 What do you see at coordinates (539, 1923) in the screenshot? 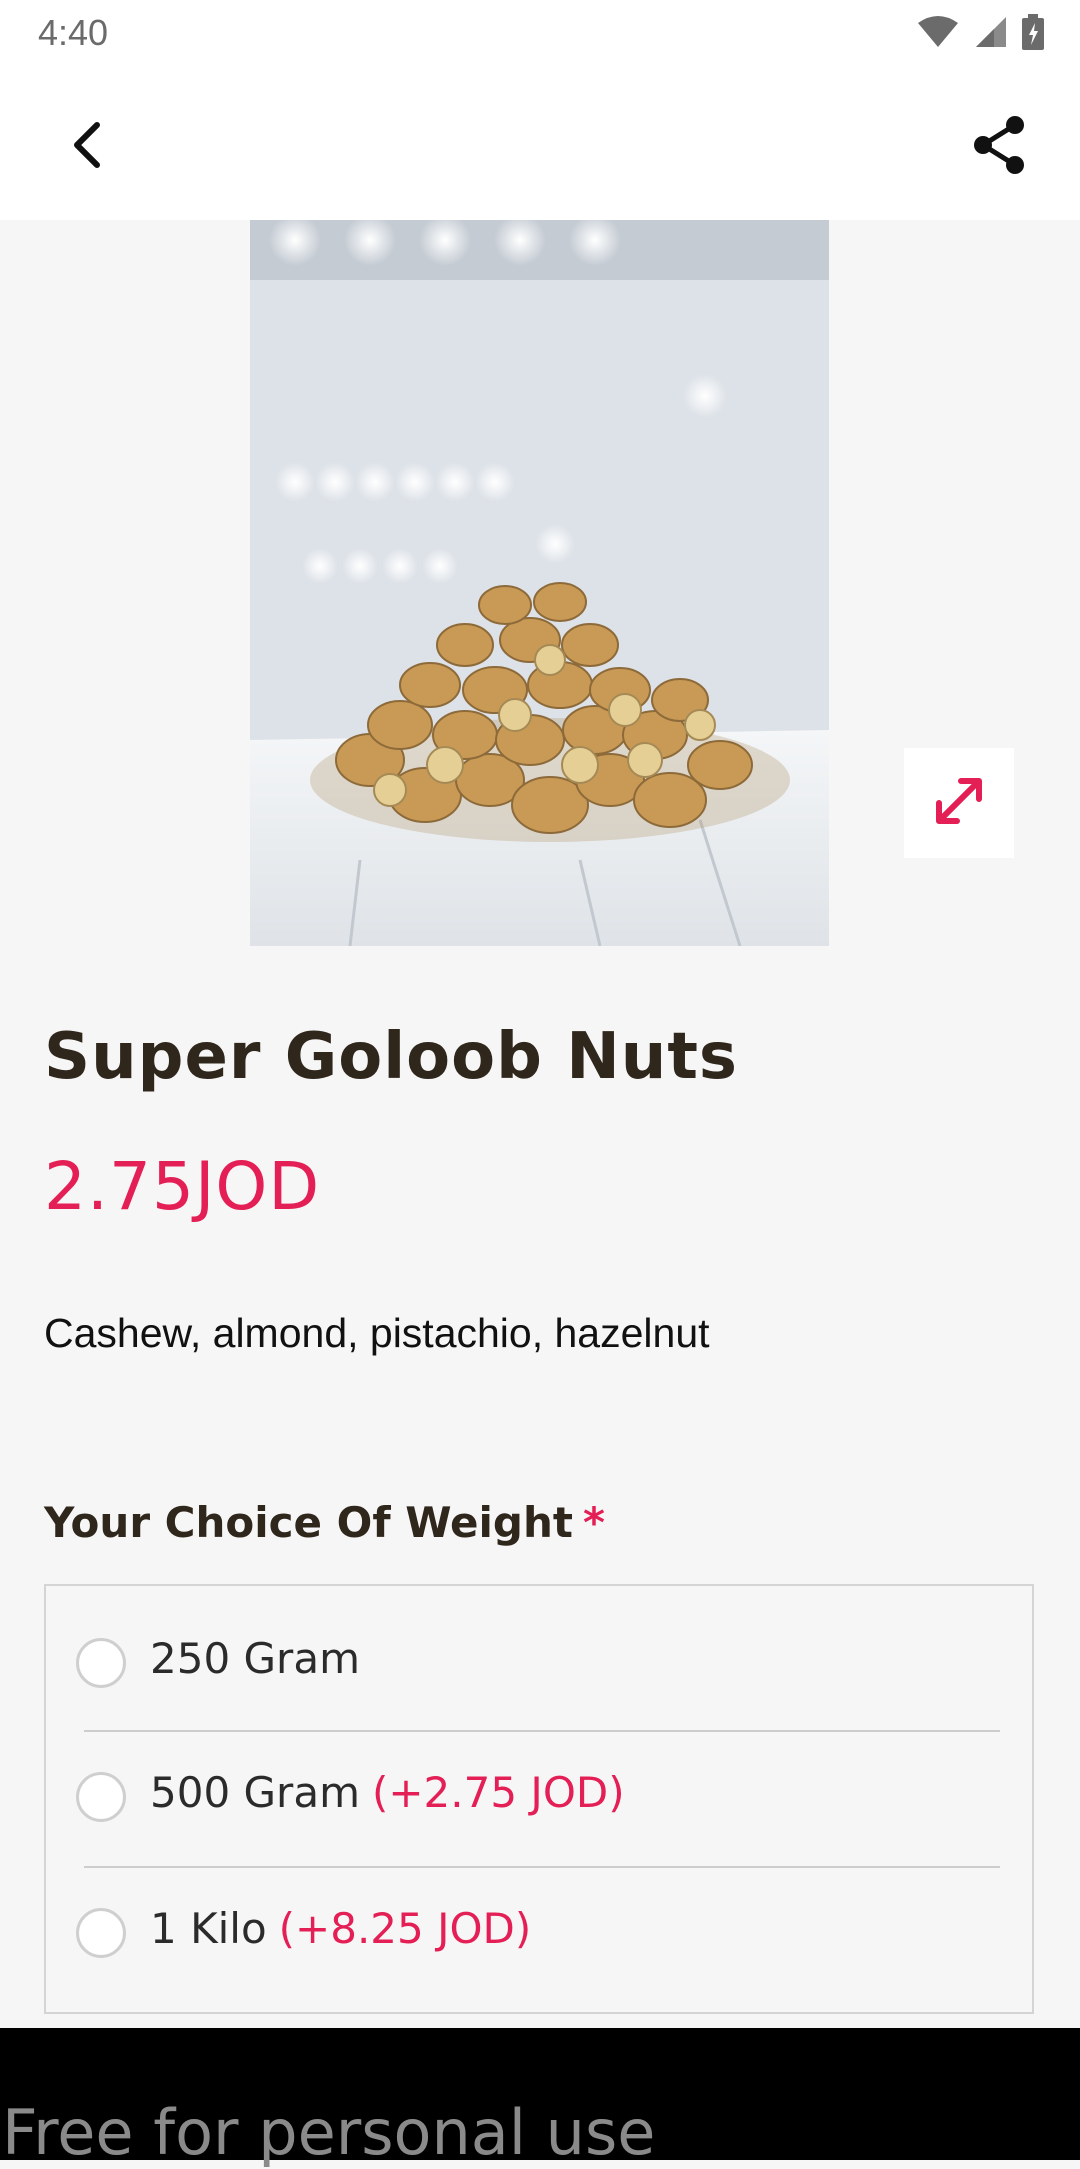
I see `weight-option-1kg: 1 Kilo (+8.25 JOD)` at bounding box center [539, 1923].